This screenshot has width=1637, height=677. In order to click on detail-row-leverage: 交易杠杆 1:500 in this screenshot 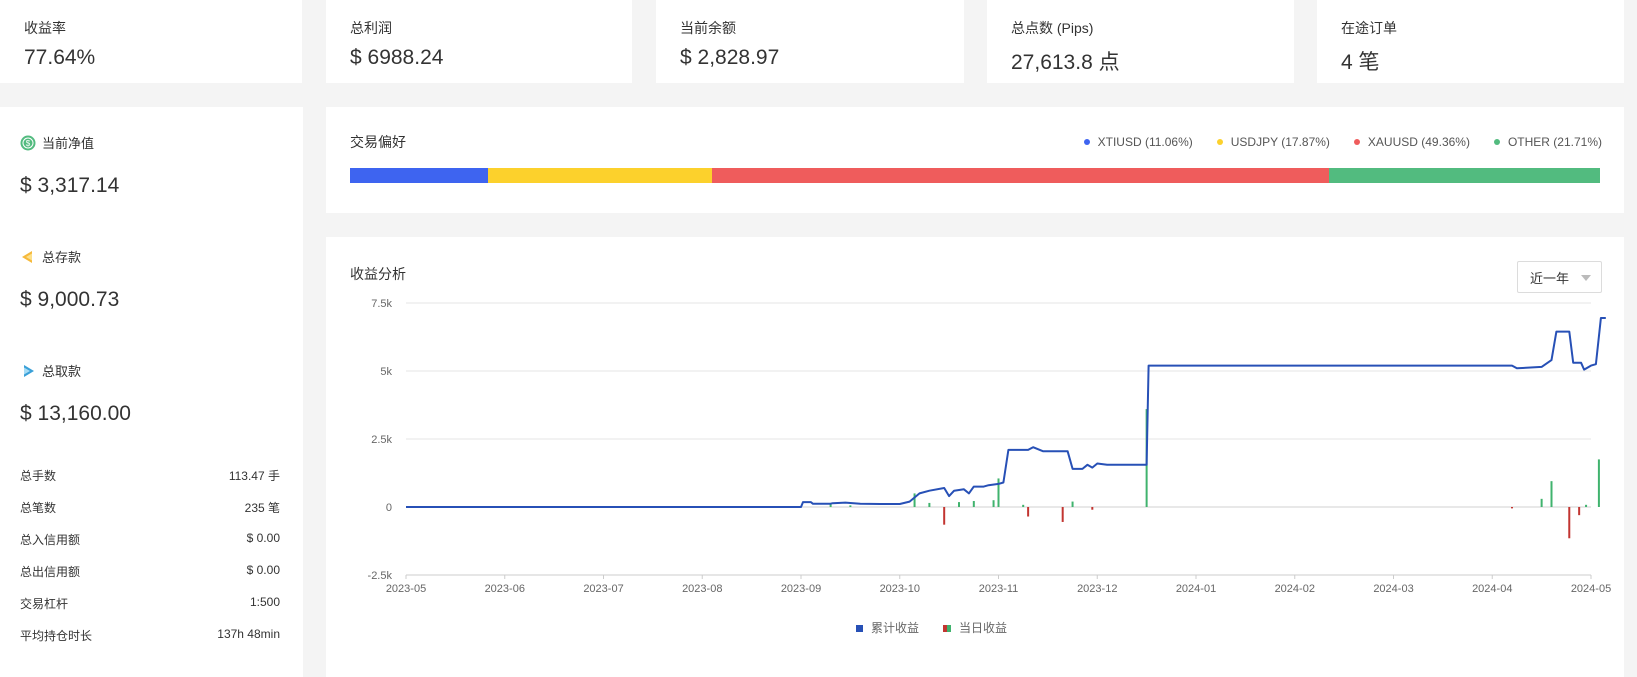, I will do `click(150, 603)`.